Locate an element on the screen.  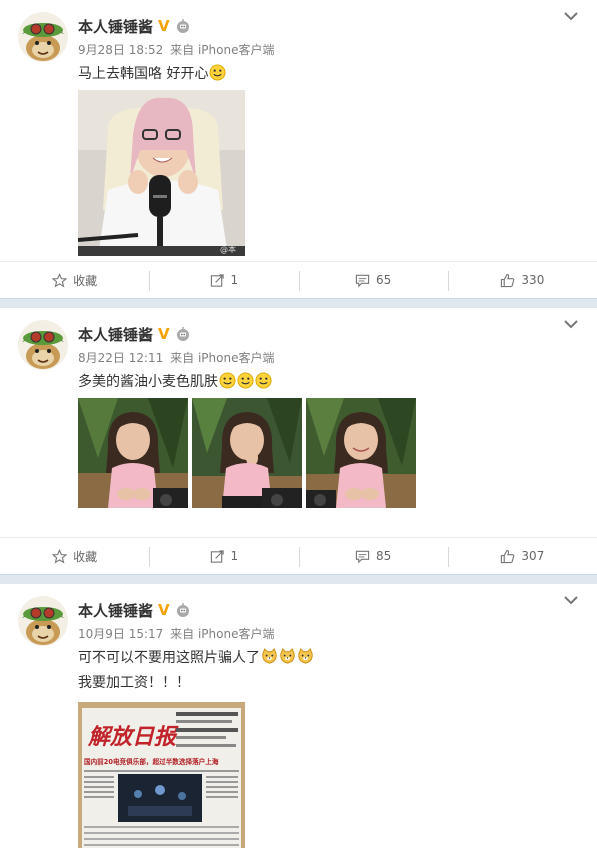
comment-count: 85 is located at coordinates (383, 556).